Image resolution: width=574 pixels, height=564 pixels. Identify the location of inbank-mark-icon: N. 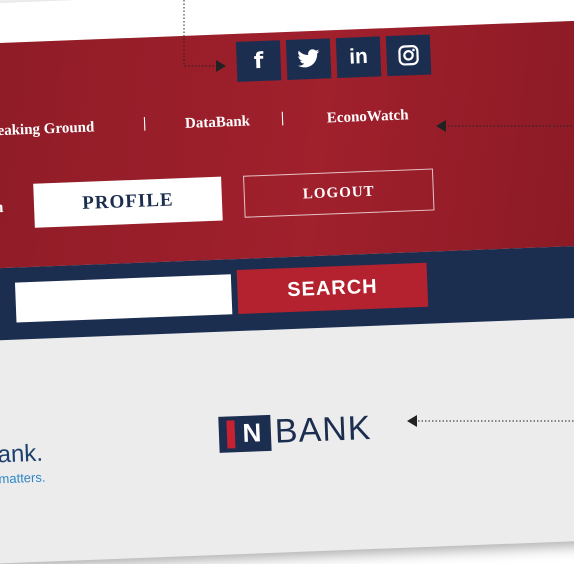
(245, 433).